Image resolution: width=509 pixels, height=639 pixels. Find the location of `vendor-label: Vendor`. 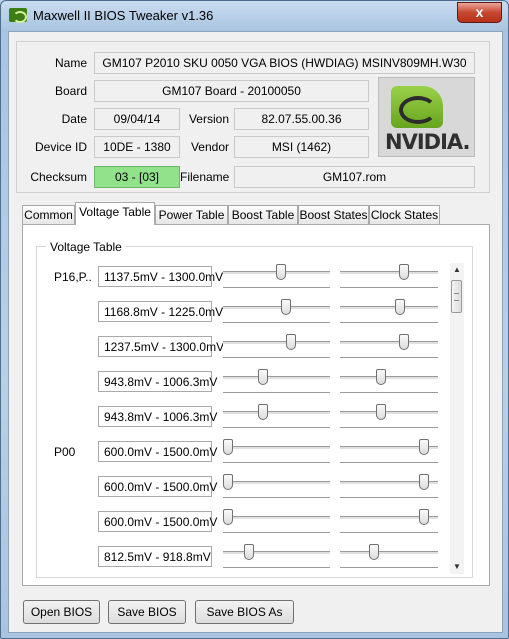

vendor-label: Vendor is located at coordinates (209, 147).